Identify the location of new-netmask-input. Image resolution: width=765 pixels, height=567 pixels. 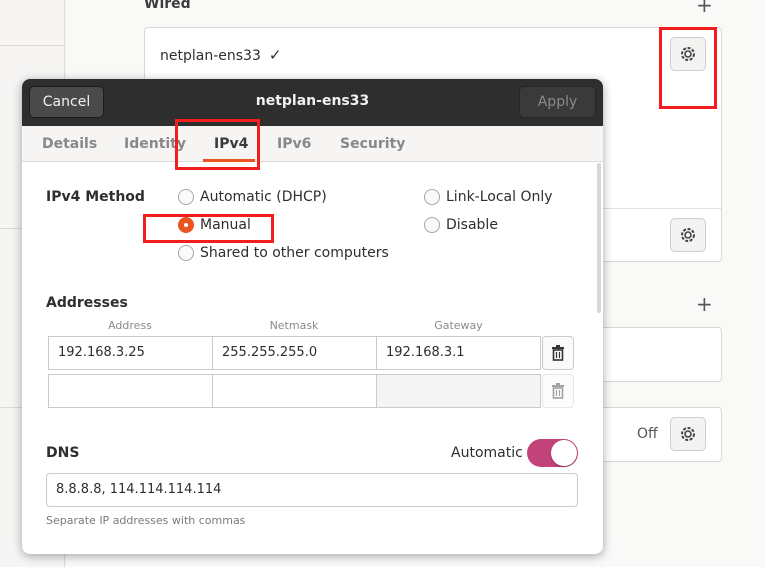
(294, 391).